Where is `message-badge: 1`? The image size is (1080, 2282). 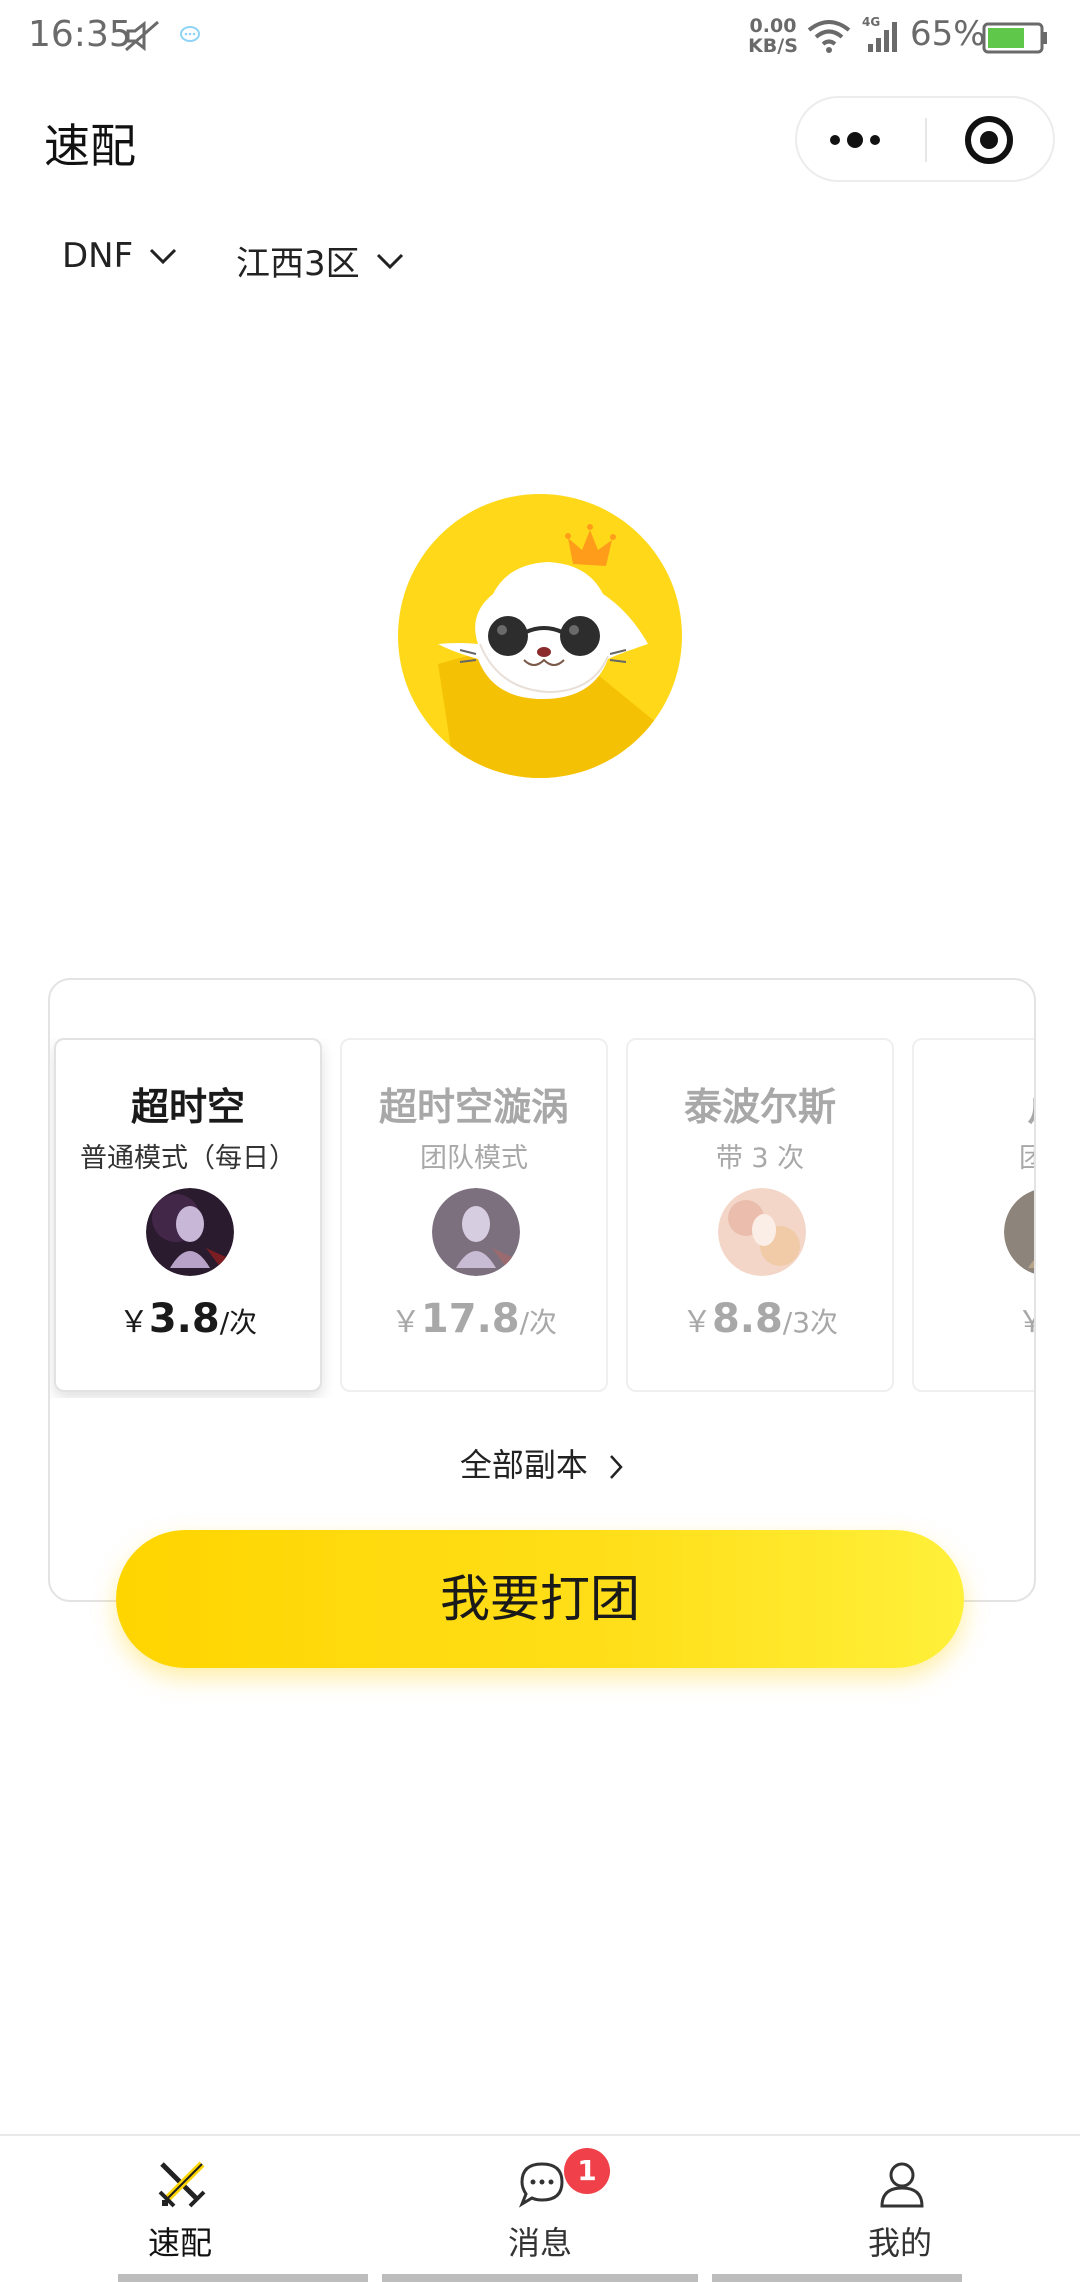 message-badge: 1 is located at coordinates (587, 2171).